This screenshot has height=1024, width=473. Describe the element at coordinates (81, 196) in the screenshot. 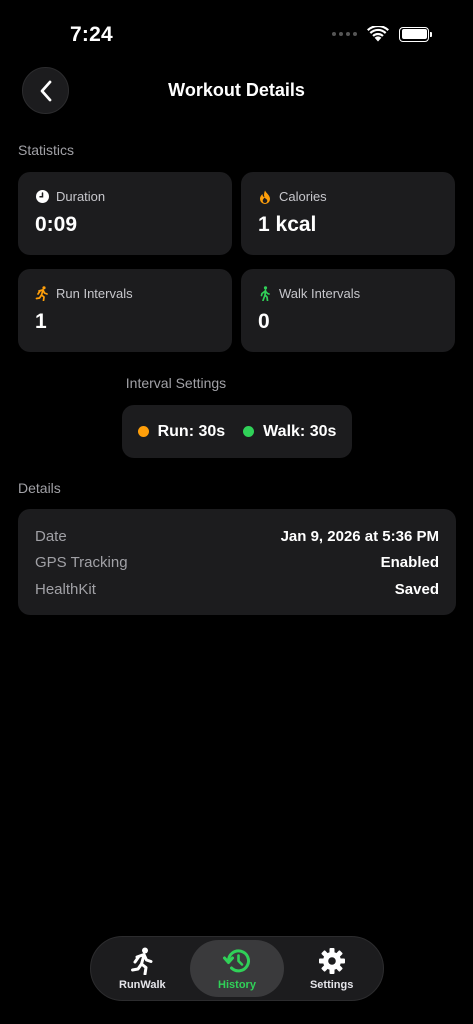

I see `duration-label: Duration` at that location.